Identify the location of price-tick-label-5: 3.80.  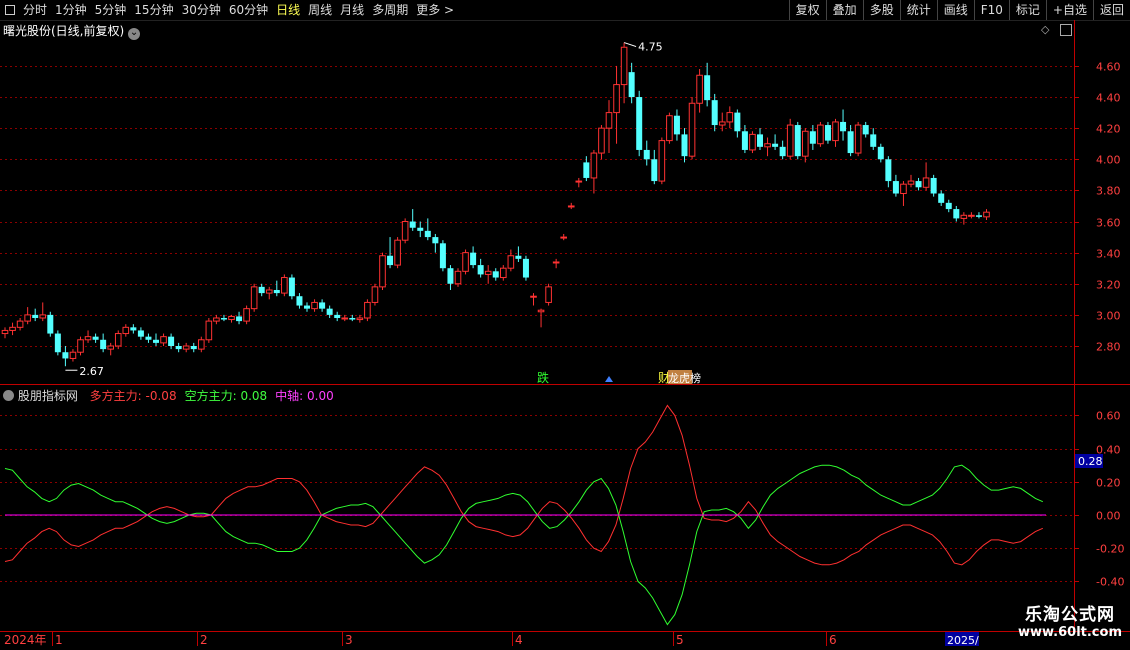
(1108, 191).